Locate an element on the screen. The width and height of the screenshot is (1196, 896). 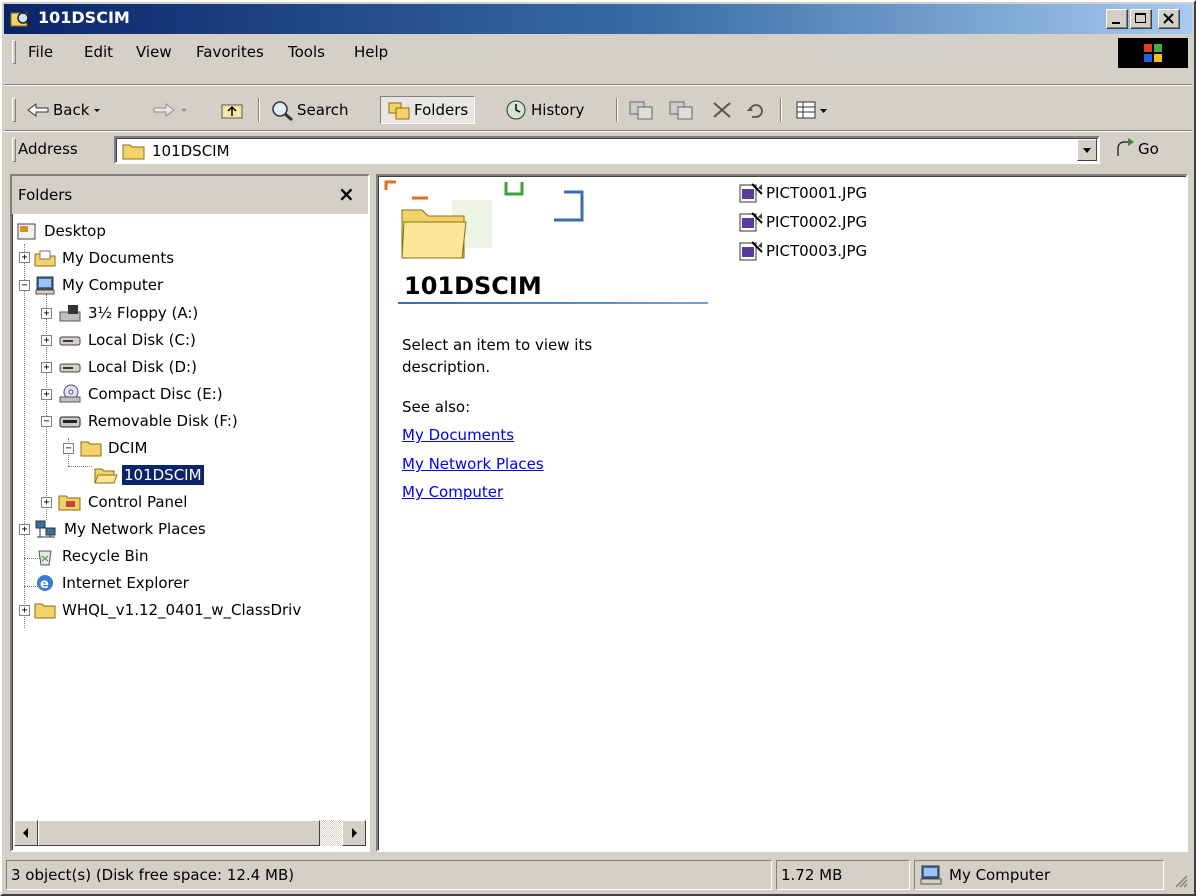
folders-horizontal-scrollbar is located at coordinates (190, 833).